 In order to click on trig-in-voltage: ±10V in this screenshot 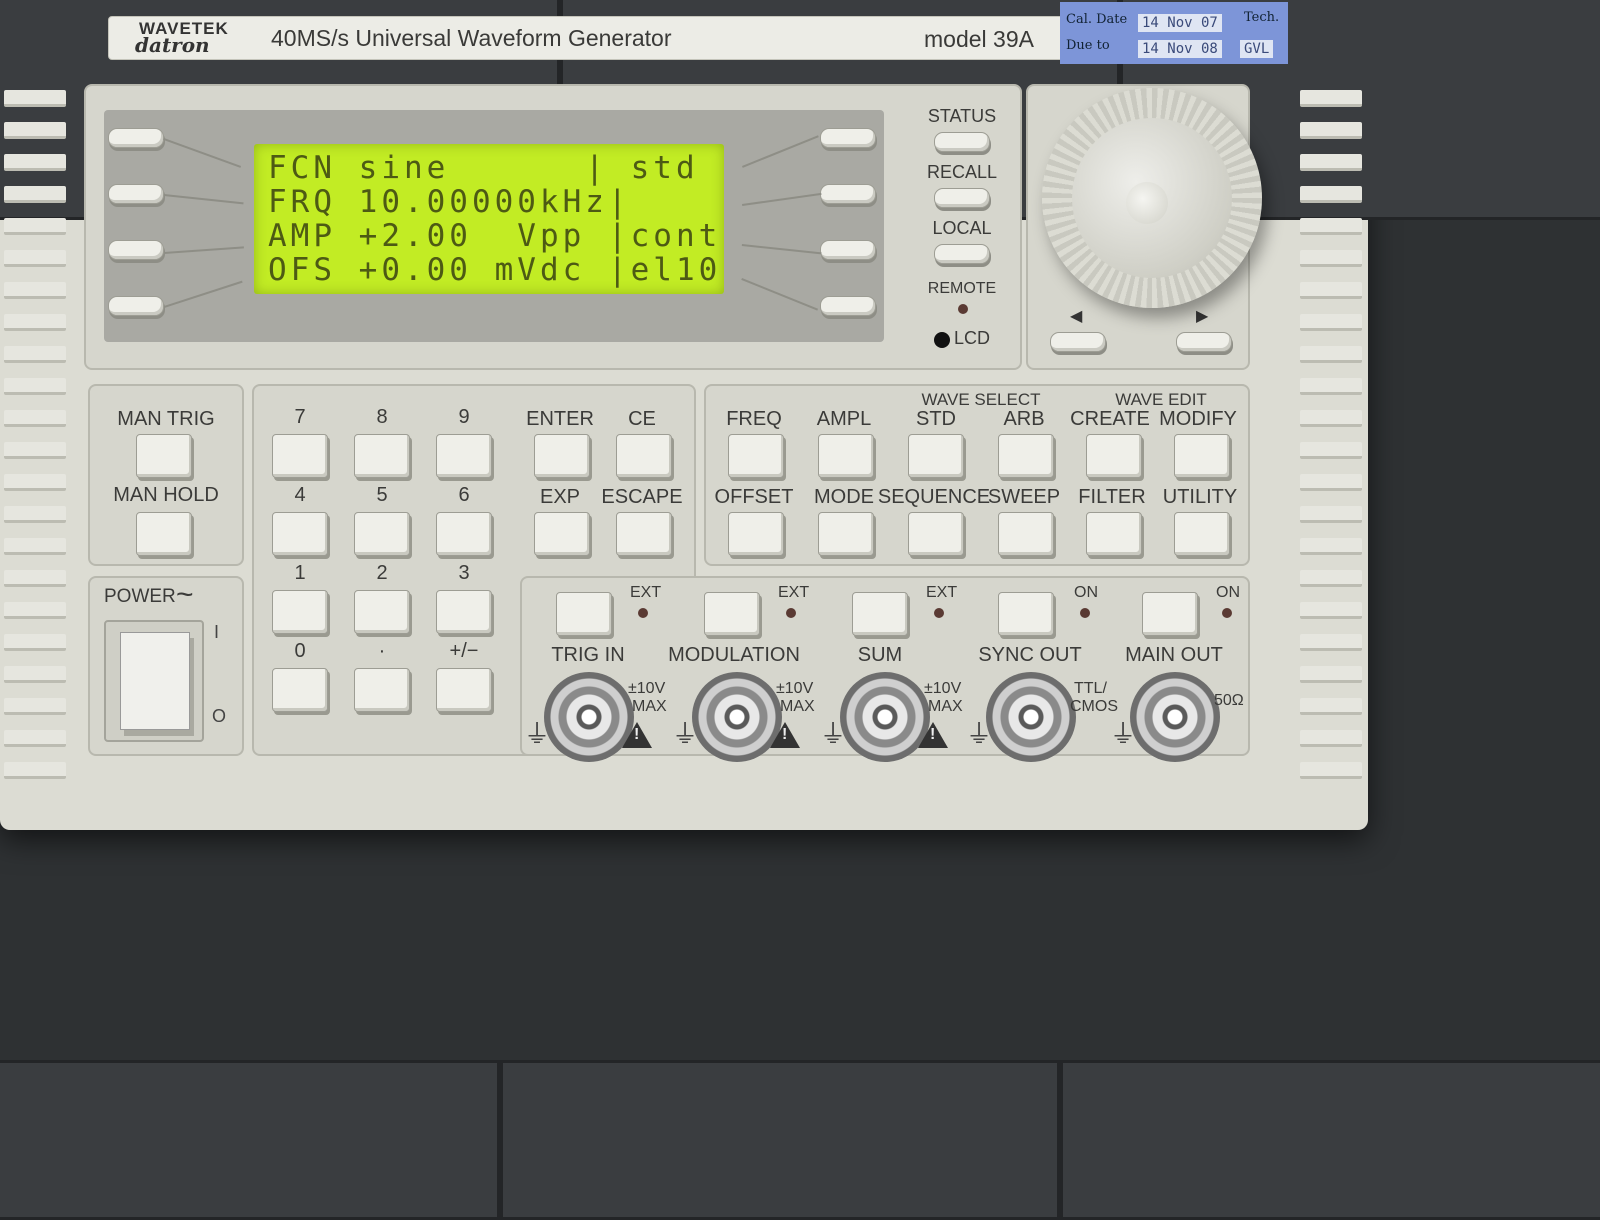, I will do `click(647, 688)`.